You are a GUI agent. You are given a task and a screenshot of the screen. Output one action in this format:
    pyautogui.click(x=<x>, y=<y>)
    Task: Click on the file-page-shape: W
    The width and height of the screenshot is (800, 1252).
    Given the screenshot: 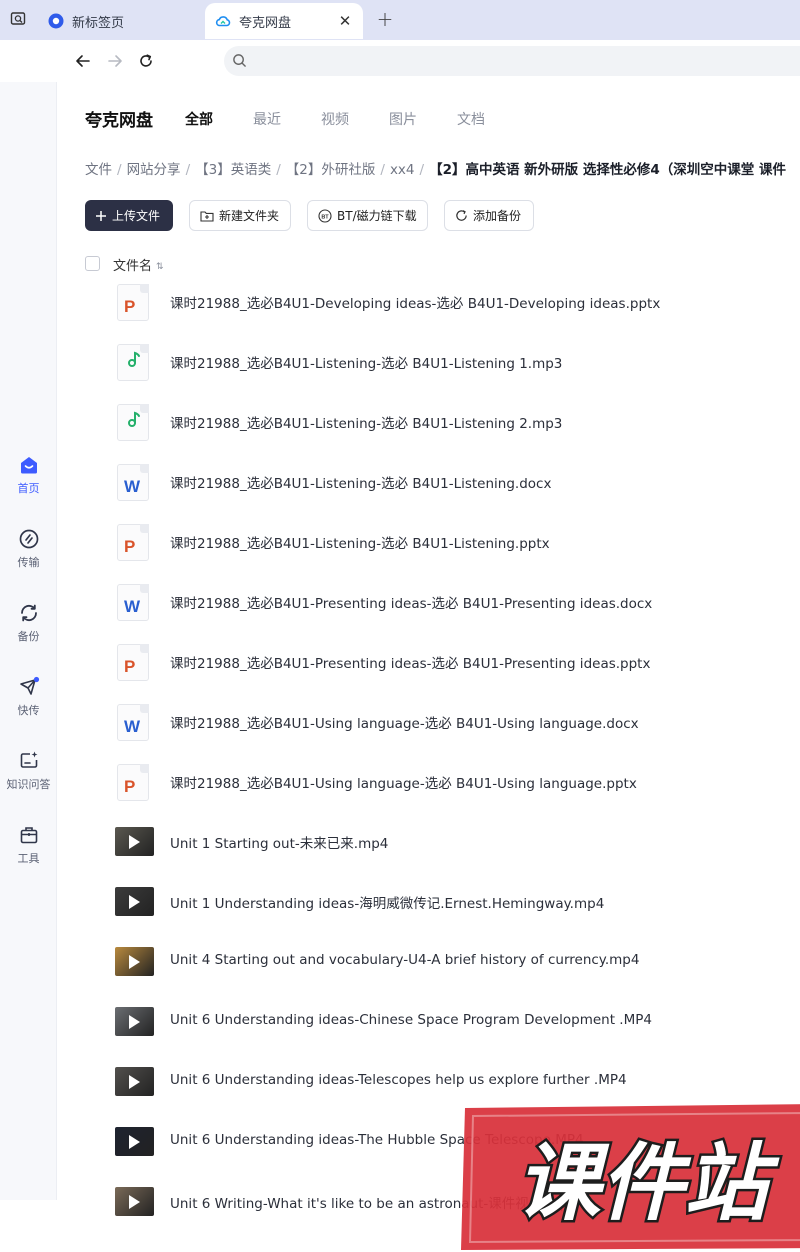 What is the action you would take?
    pyautogui.click(x=133, y=602)
    